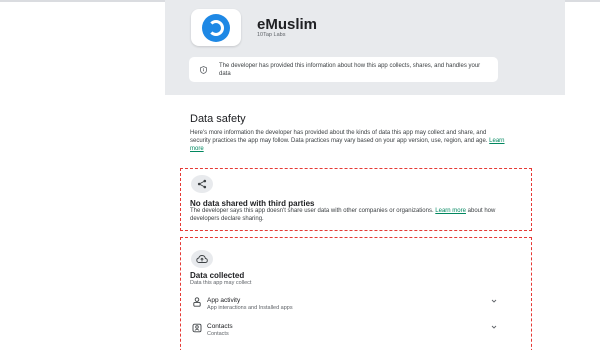 This screenshot has width=600, height=350. What do you see at coordinates (221, 283) in the screenshot?
I see `data-collected-subtitle: Data this app may collect` at bounding box center [221, 283].